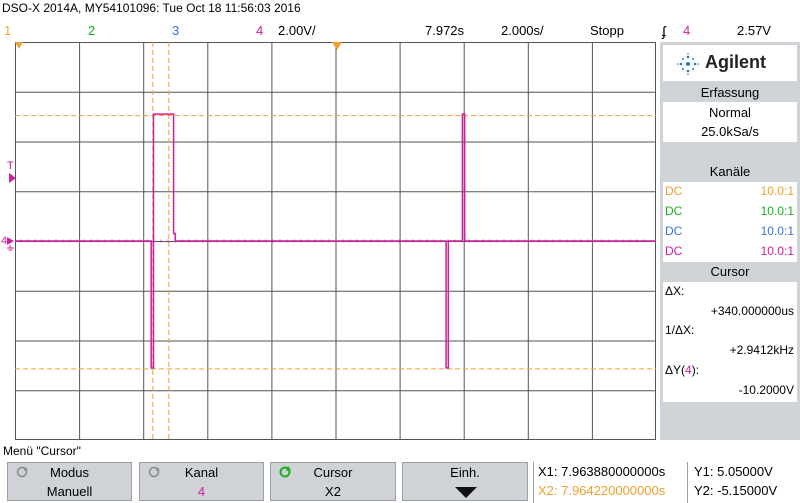  I want to click on menu-title: Menü "Cursor", so click(42, 451).